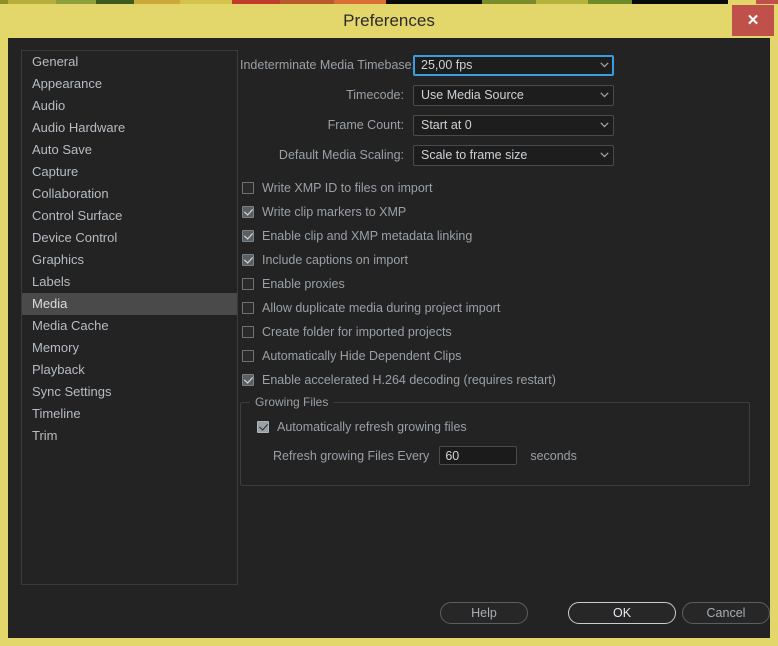 The image size is (778, 646). Describe the element at coordinates (500, 356) in the screenshot. I see `checkbox-row: Automatically Hide Dependent Clips` at that location.